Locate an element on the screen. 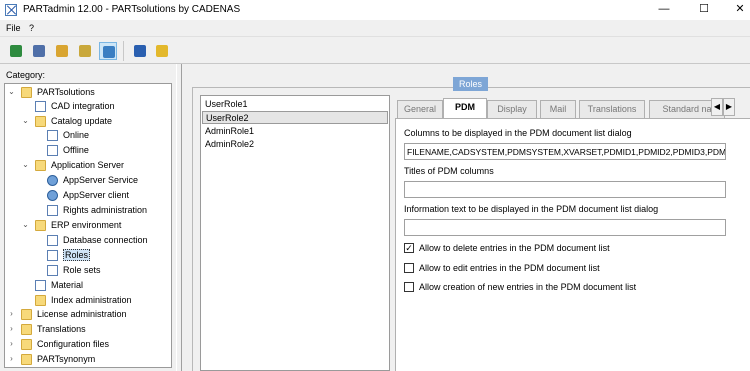  menu-bar: File ? is located at coordinates (375, 28).